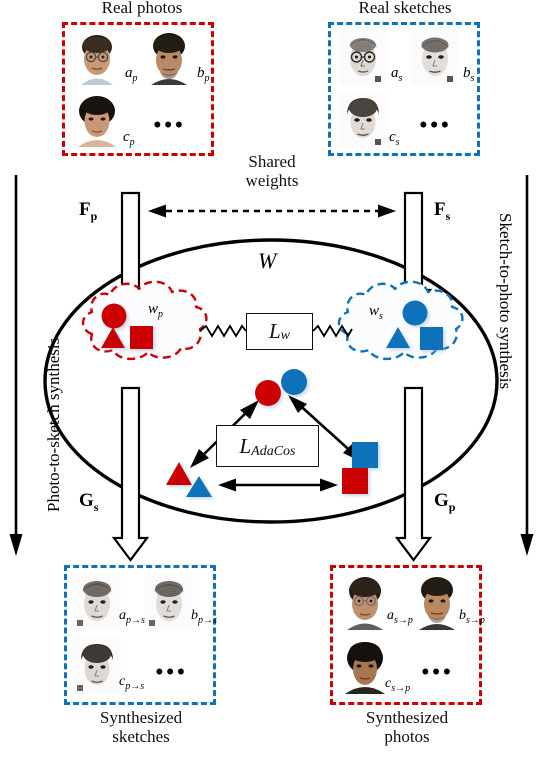 The height and width of the screenshot is (762, 542). I want to click on thumb-real-photo-b, so click(169, 58).